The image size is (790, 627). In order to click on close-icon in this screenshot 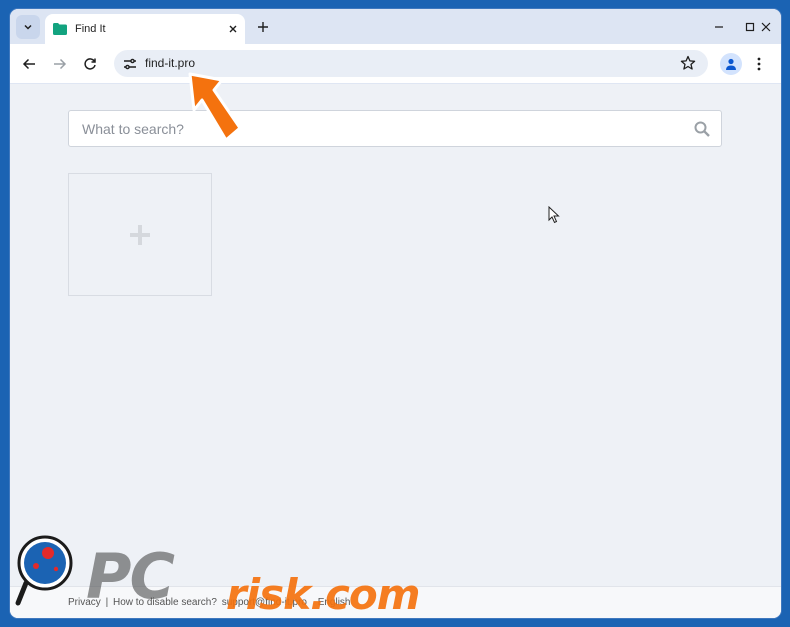, I will do `click(233, 29)`.